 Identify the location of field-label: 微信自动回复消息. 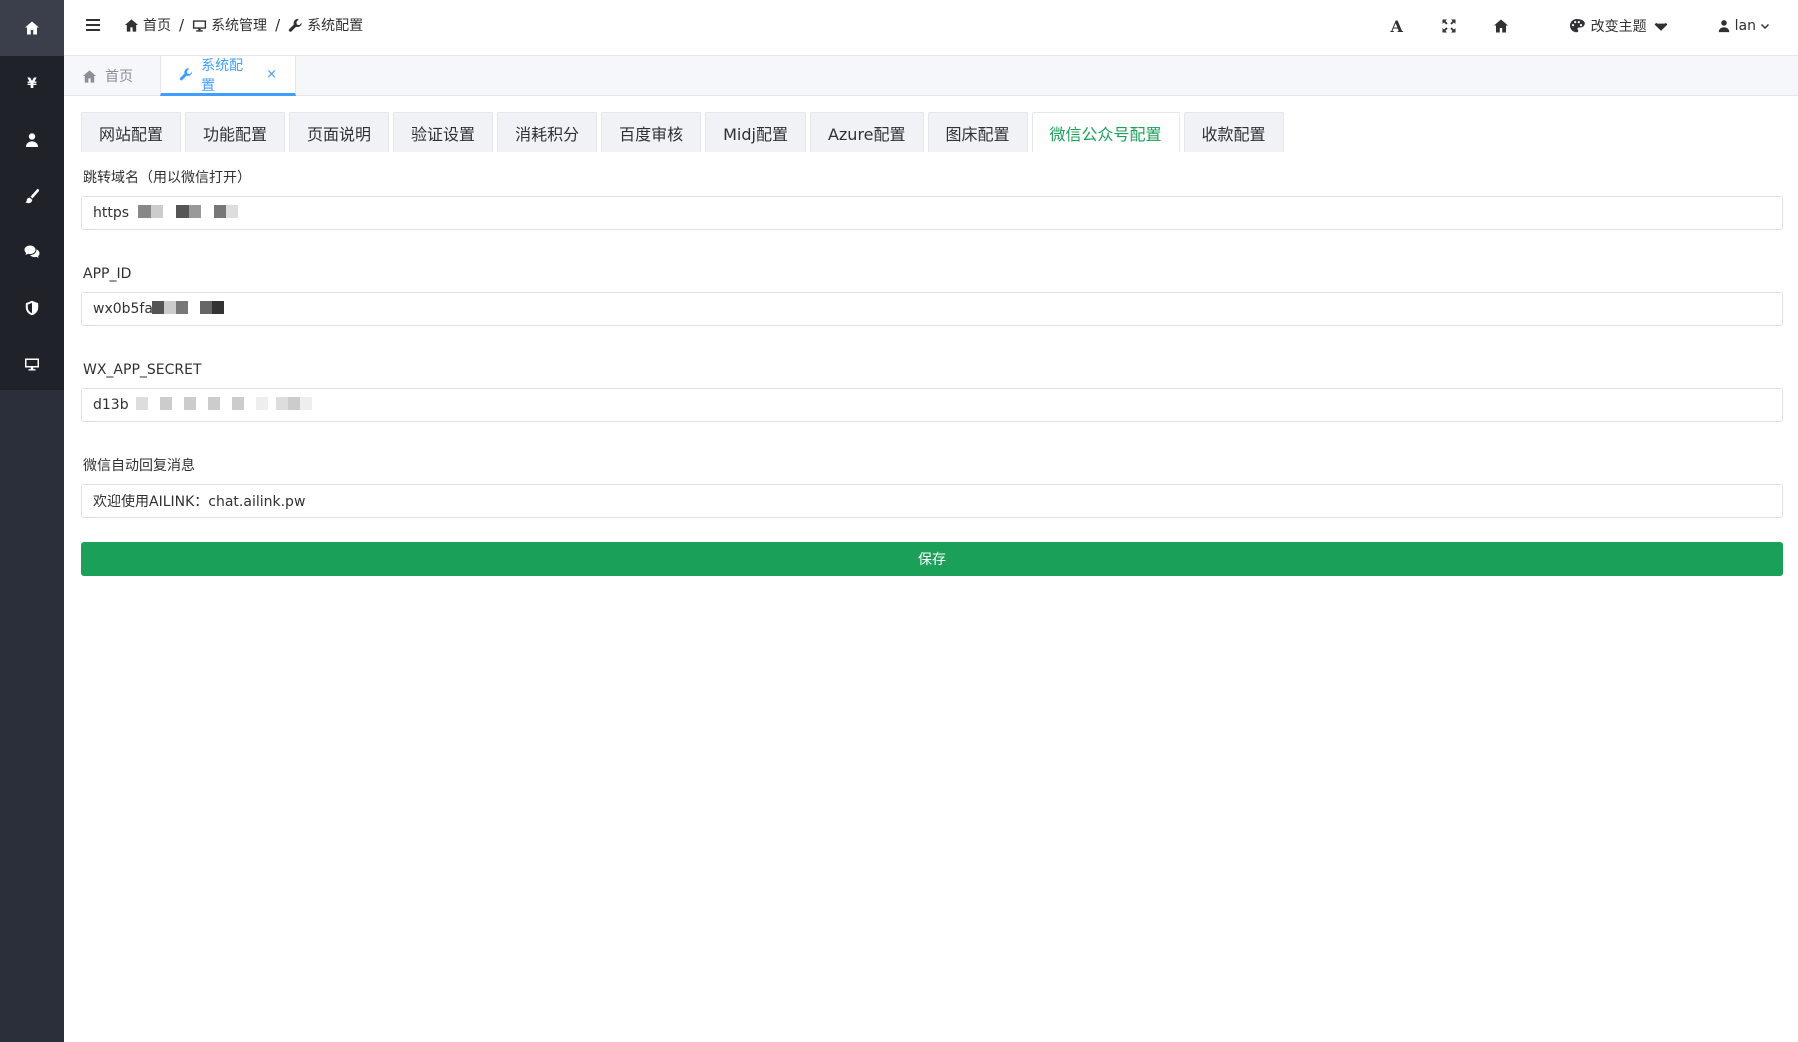
(139, 466).